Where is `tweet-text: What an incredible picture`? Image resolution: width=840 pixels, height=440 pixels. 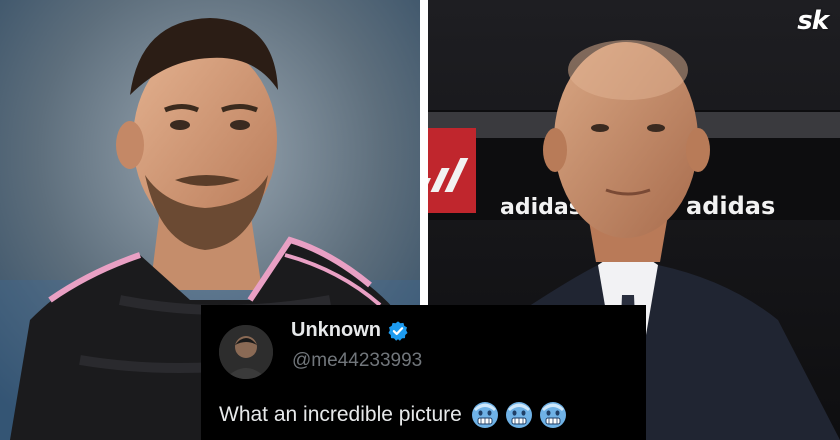
tweet-text: What an incredible picture is located at coordinates (340, 414).